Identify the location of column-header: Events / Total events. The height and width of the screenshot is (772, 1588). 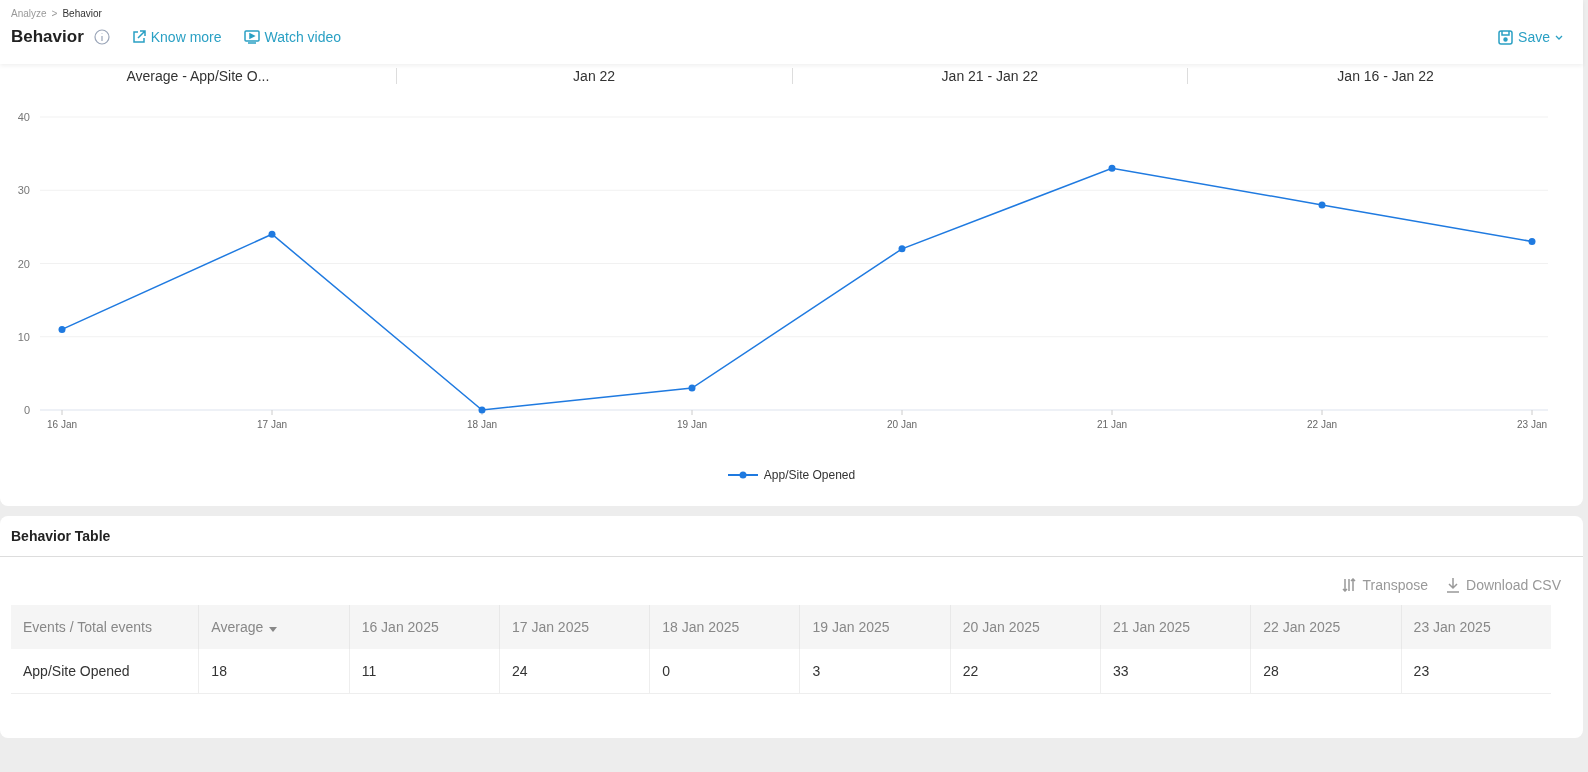
(105, 627).